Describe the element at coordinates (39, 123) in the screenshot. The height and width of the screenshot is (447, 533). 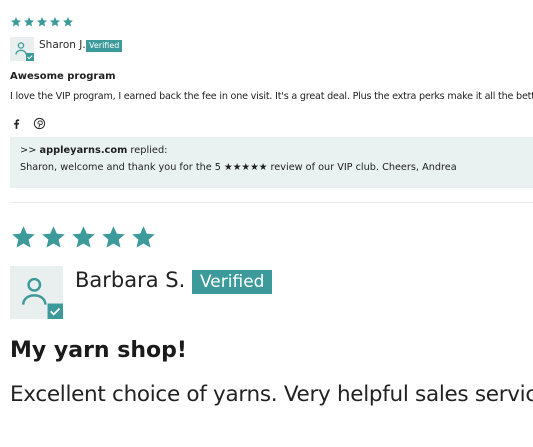
I see `pinterest-icon` at that location.